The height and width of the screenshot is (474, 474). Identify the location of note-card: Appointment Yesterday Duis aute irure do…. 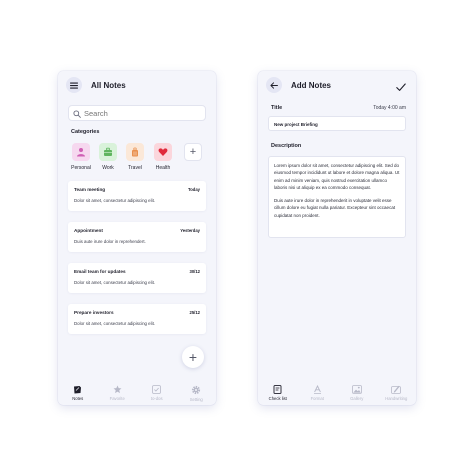
(137, 237).